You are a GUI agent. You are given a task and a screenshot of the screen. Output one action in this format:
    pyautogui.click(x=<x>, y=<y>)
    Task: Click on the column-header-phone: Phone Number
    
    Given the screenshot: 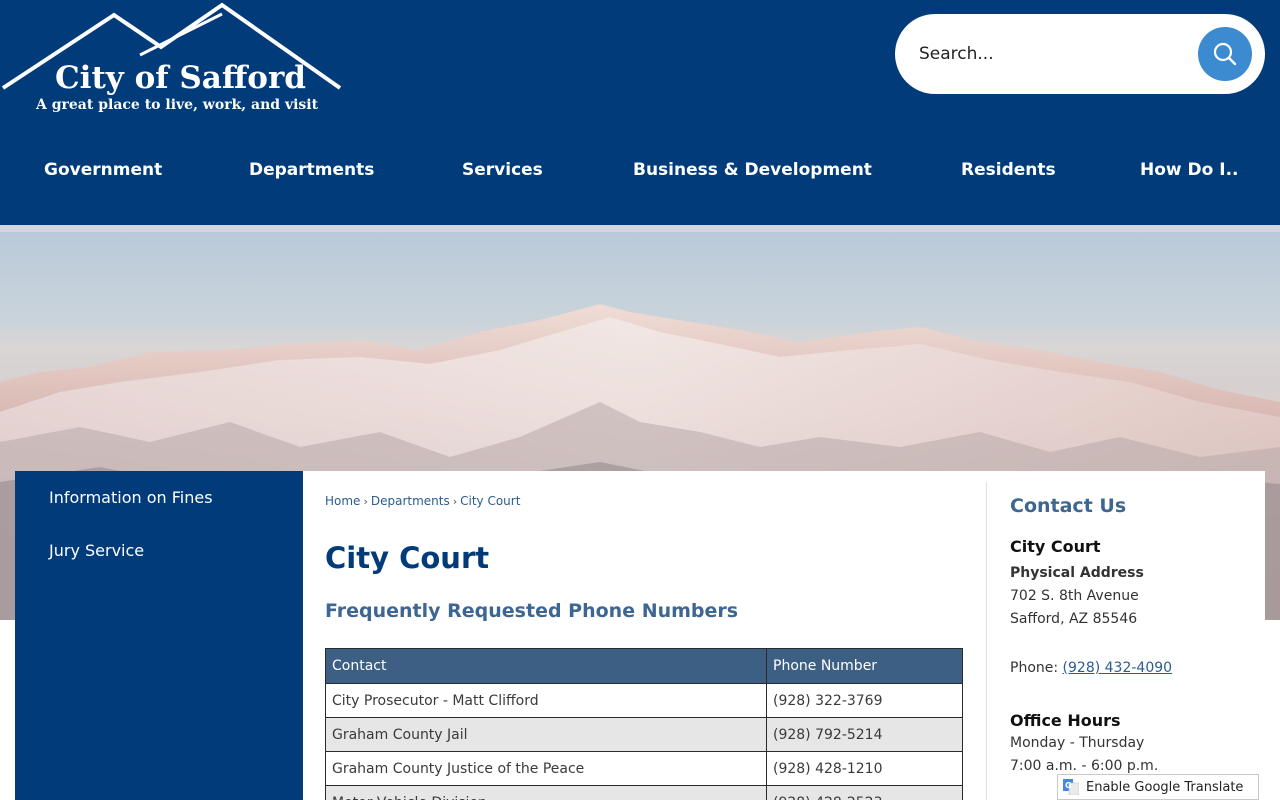 What is the action you would take?
    pyautogui.click(x=864, y=666)
    